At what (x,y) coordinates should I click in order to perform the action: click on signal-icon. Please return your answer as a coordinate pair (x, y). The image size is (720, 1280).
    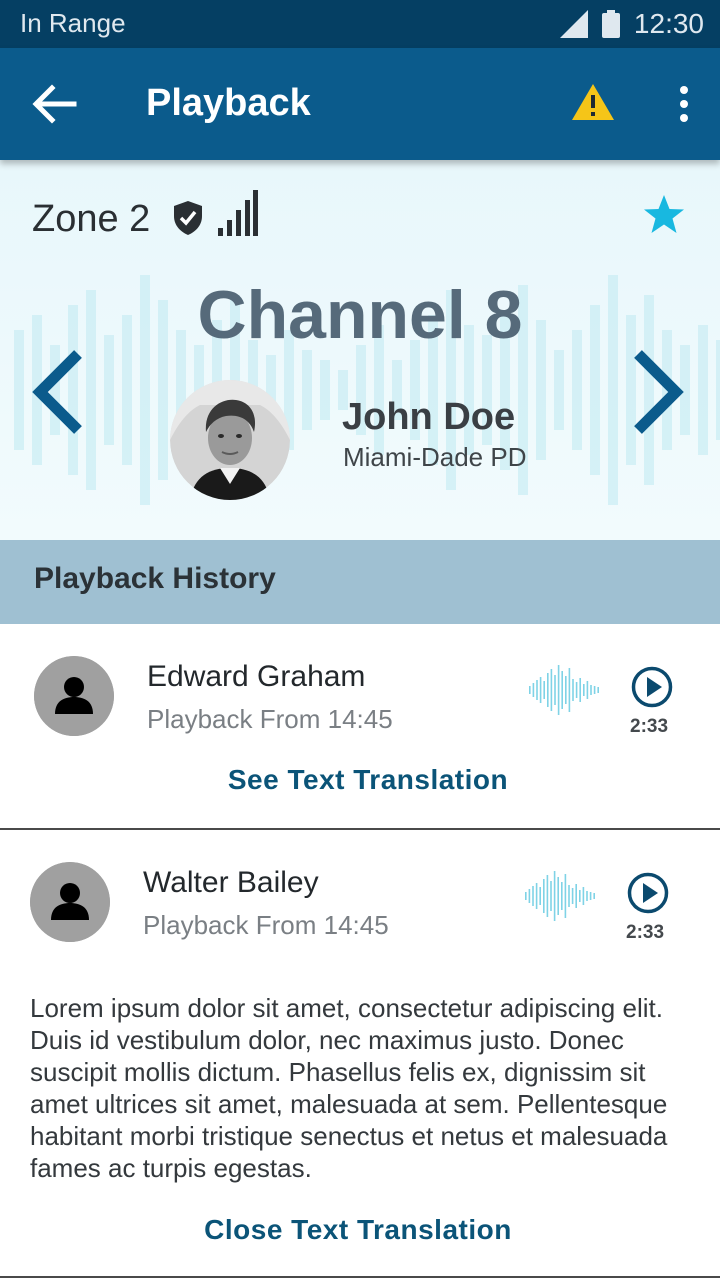
    Looking at the image, I should click on (573, 24).